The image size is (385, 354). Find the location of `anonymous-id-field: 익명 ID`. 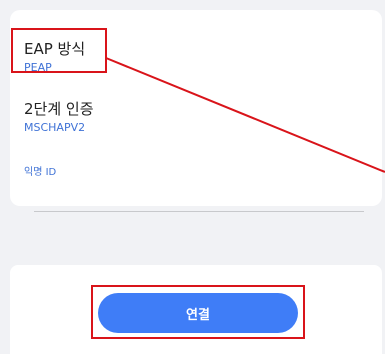

anonymous-id-field: 익명 ID is located at coordinates (40, 170).